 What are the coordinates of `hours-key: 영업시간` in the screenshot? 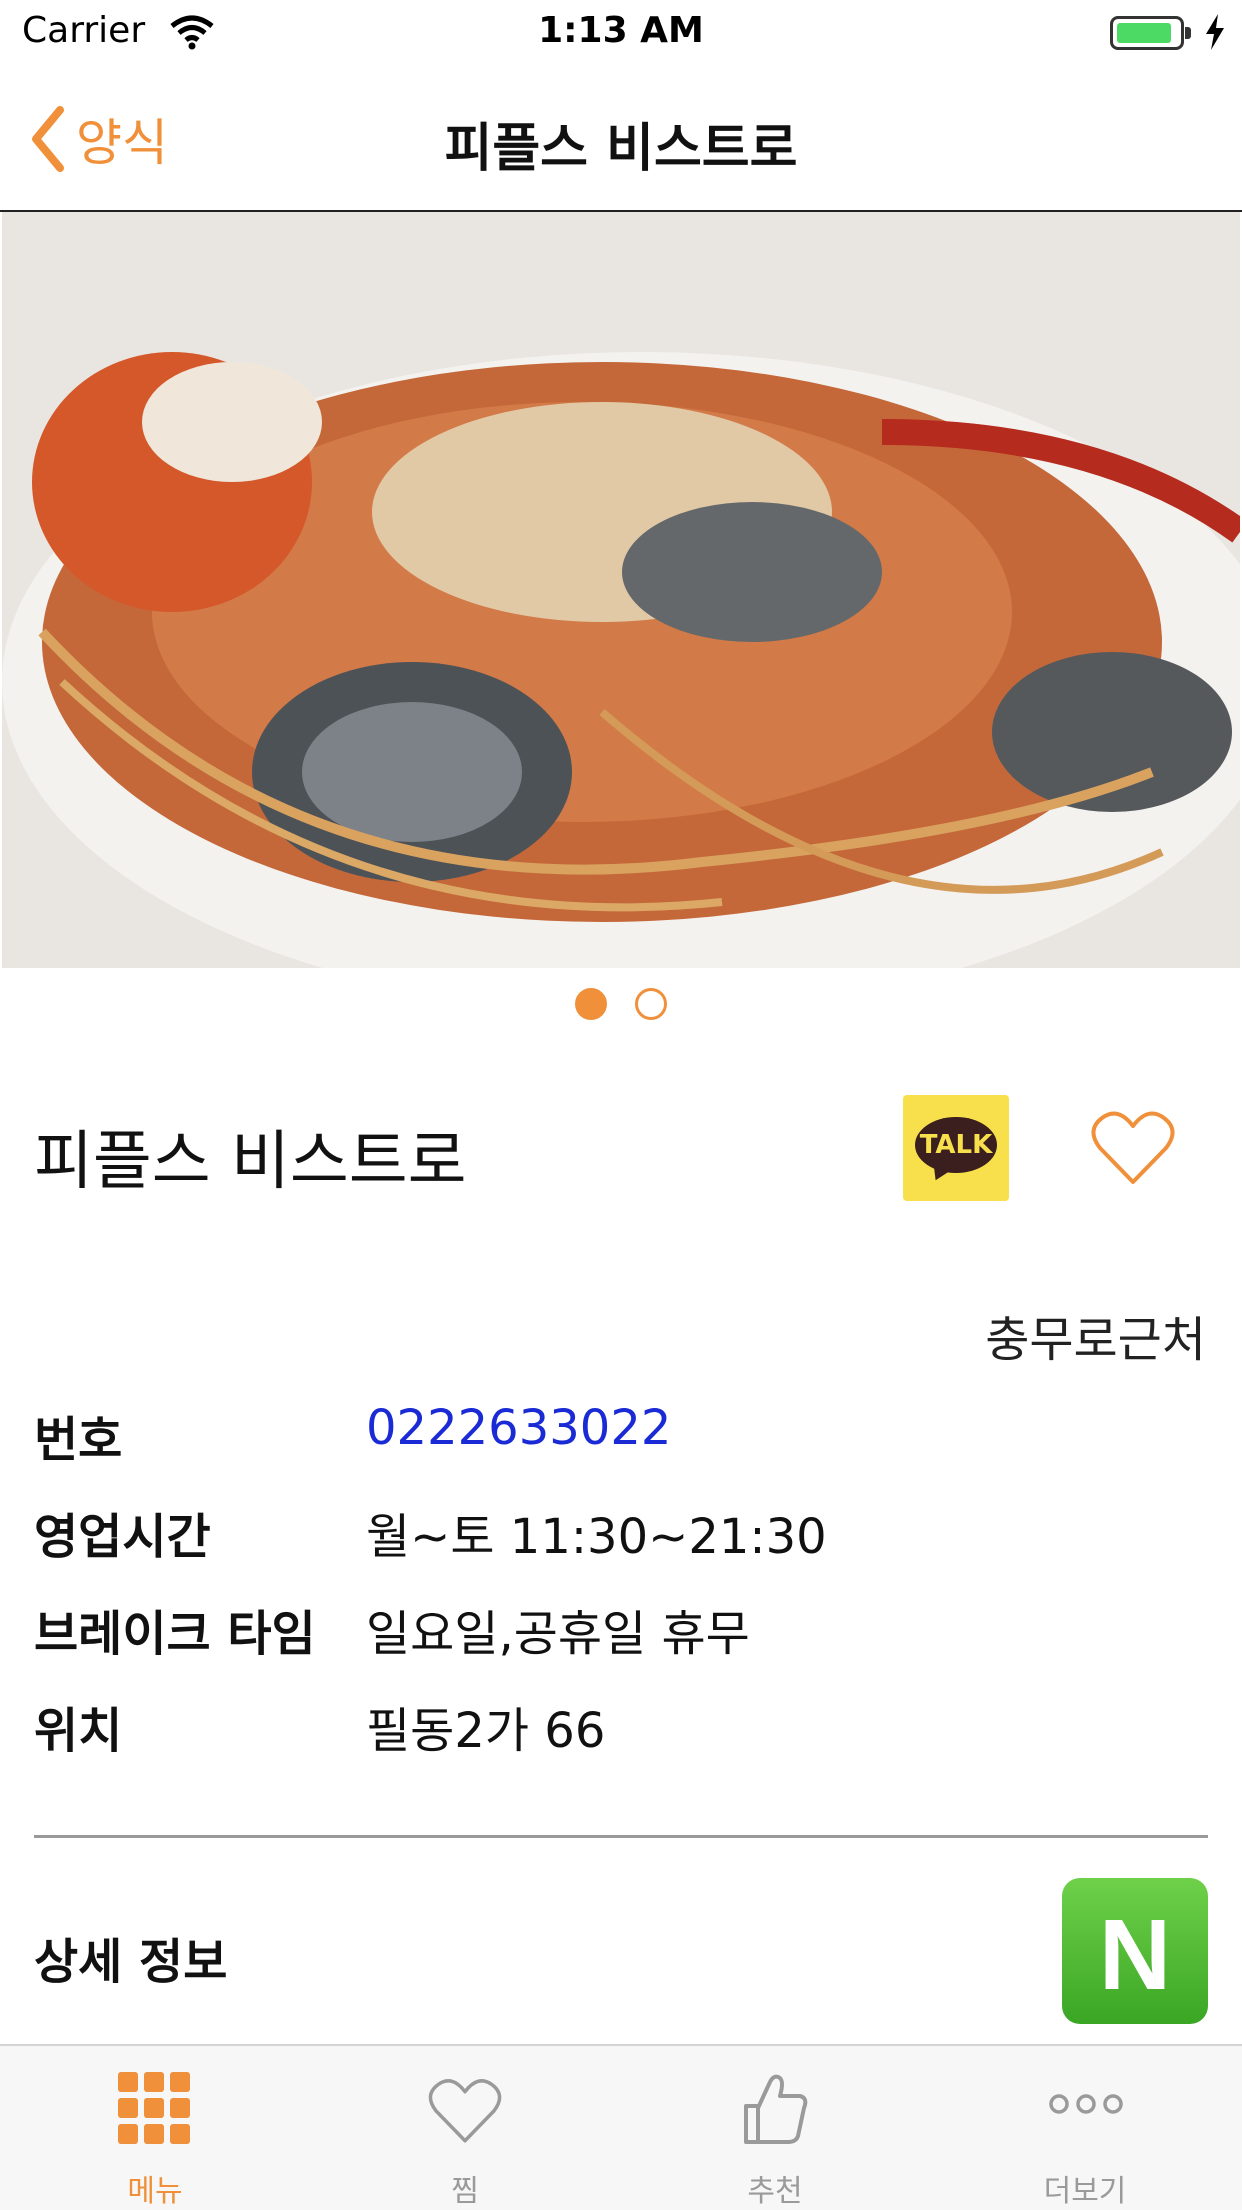 It's located at (122, 1537).